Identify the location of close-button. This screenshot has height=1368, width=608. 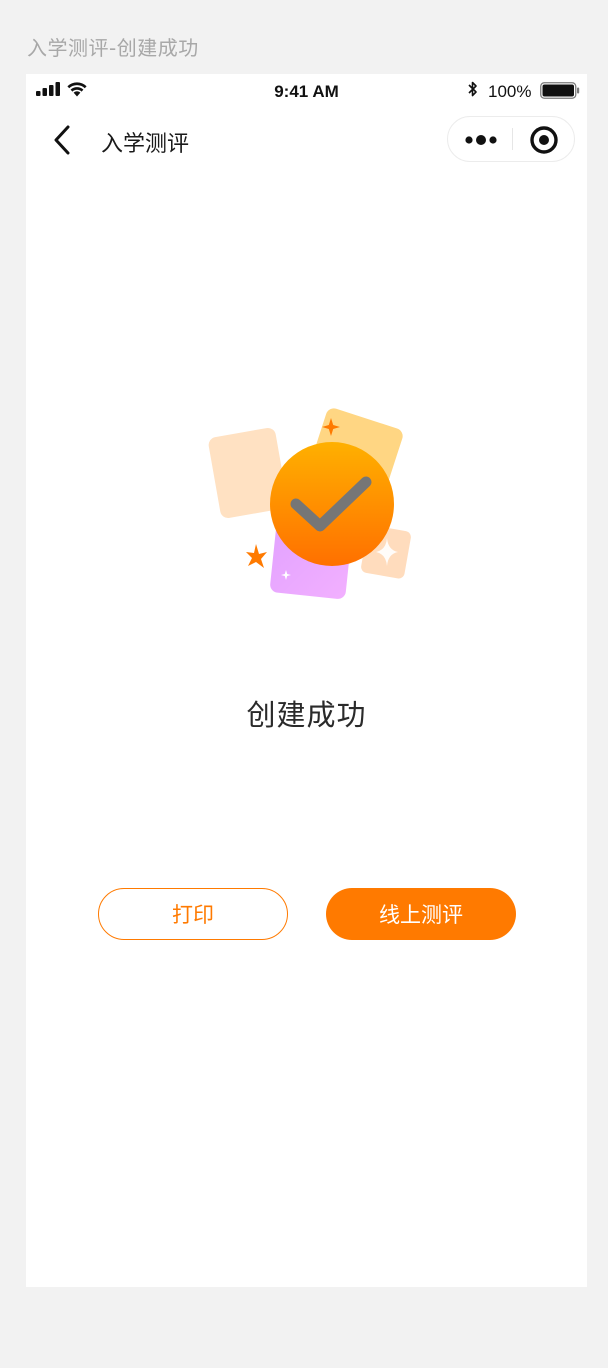
(544, 139).